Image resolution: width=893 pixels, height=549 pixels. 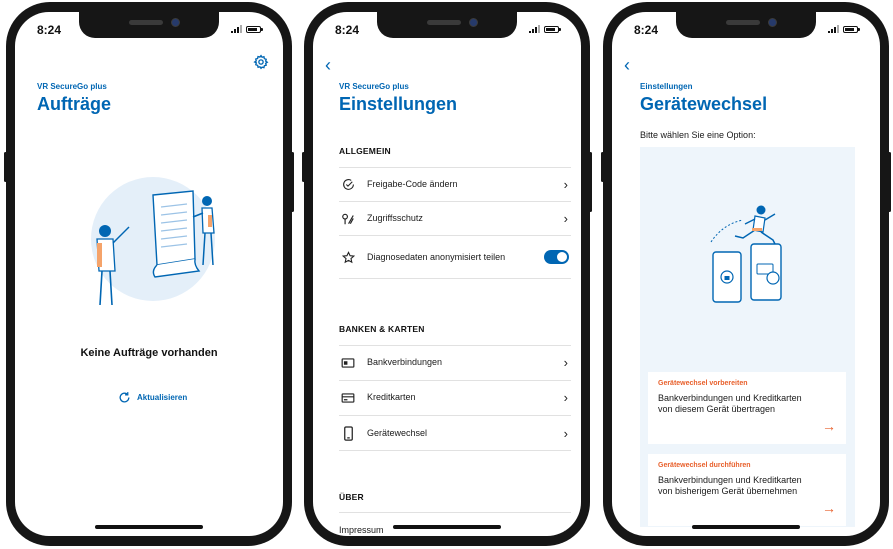 I want to click on refresh-label: Aktualisieren, so click(x=162, y=397).